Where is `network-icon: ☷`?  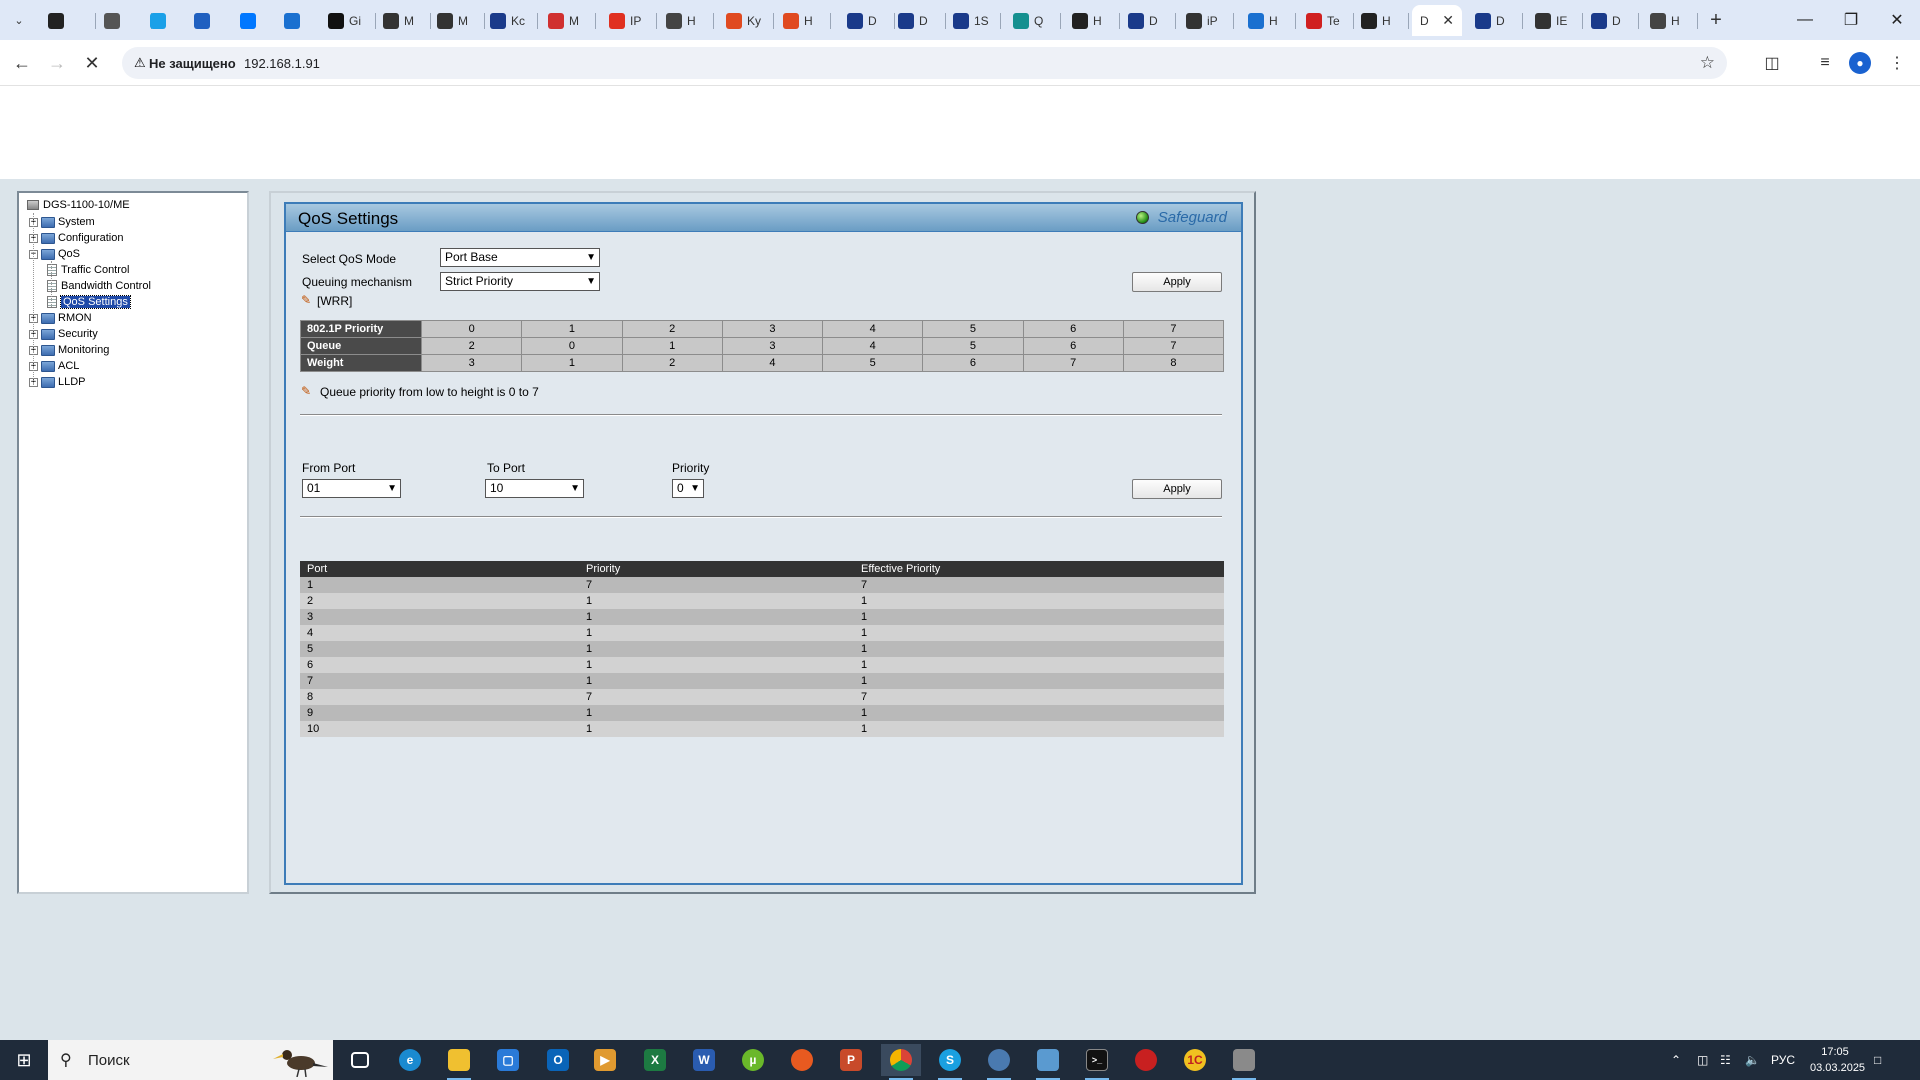
network-icon: ☷ is located at coordinates (1725, 1060).